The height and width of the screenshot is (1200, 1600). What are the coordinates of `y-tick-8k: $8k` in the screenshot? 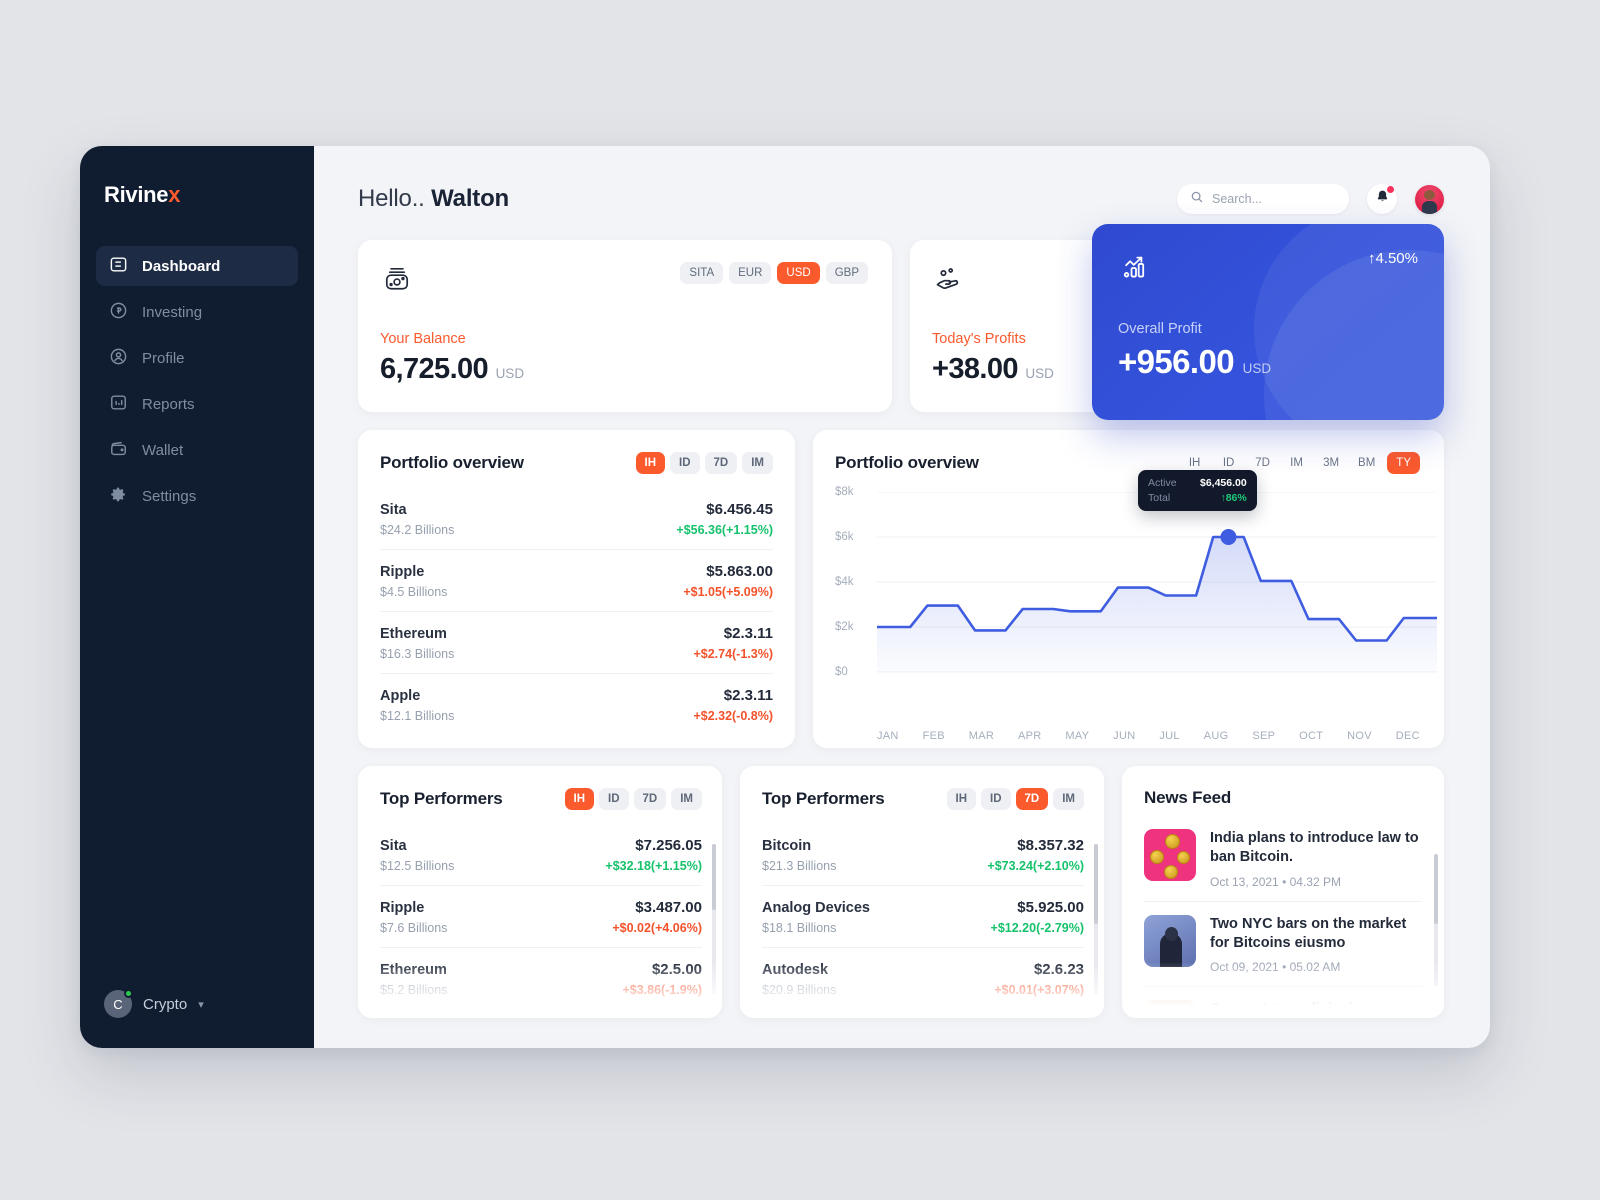 It's located at (844, 492).